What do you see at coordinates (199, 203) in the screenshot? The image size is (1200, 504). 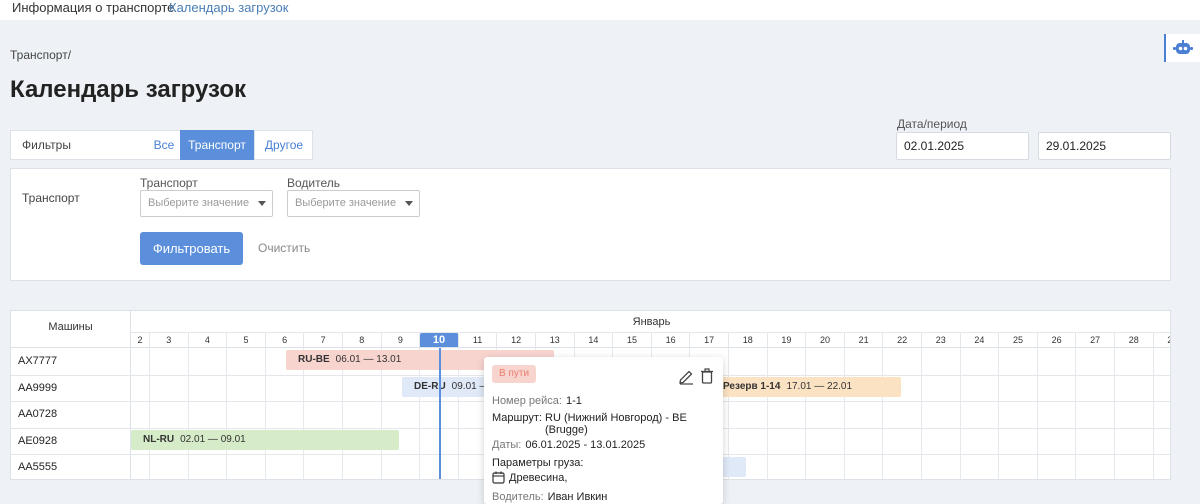 I see `transport-select-placeholder: Выберите значение` at bounding box center [199, 203].